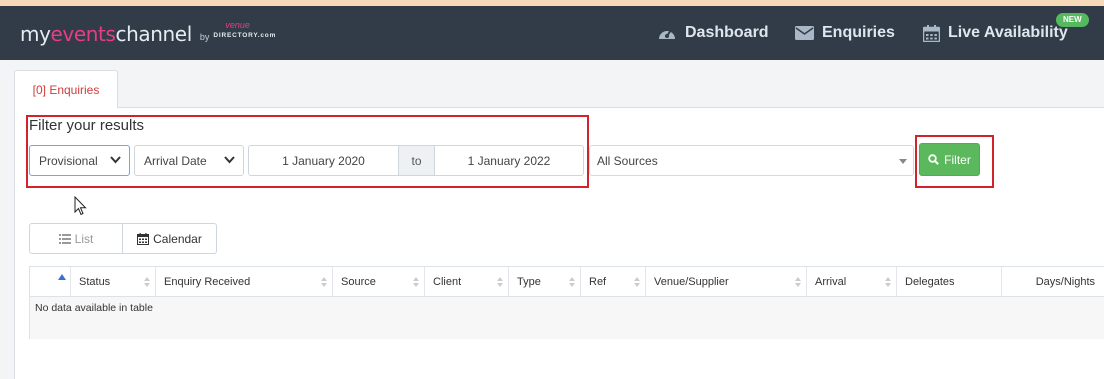 Image resolution: width=1104 pixels, height=379 pixels. What do you see at coordinates (751, 160) in the screenshot?
I see `sources-select: All Sources` at bounding box center [751, 160].